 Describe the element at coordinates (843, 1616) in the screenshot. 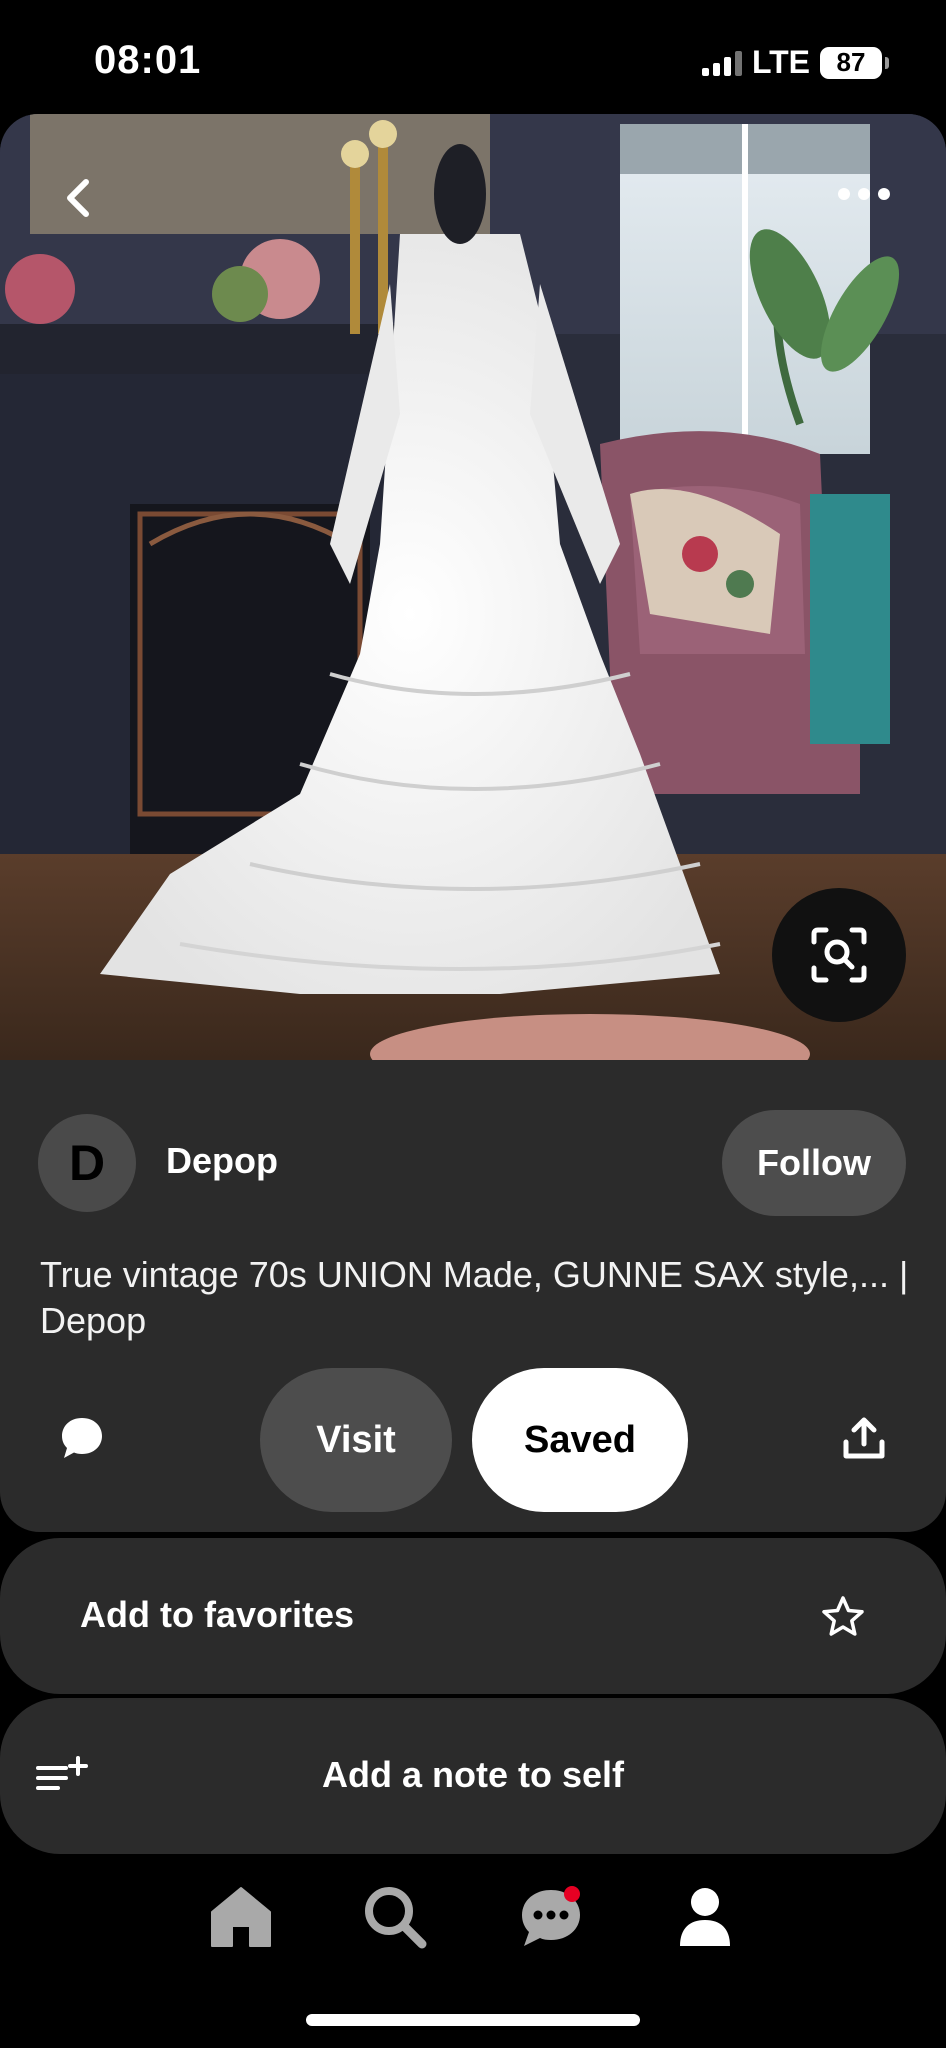

I see `star-icon` at that location.